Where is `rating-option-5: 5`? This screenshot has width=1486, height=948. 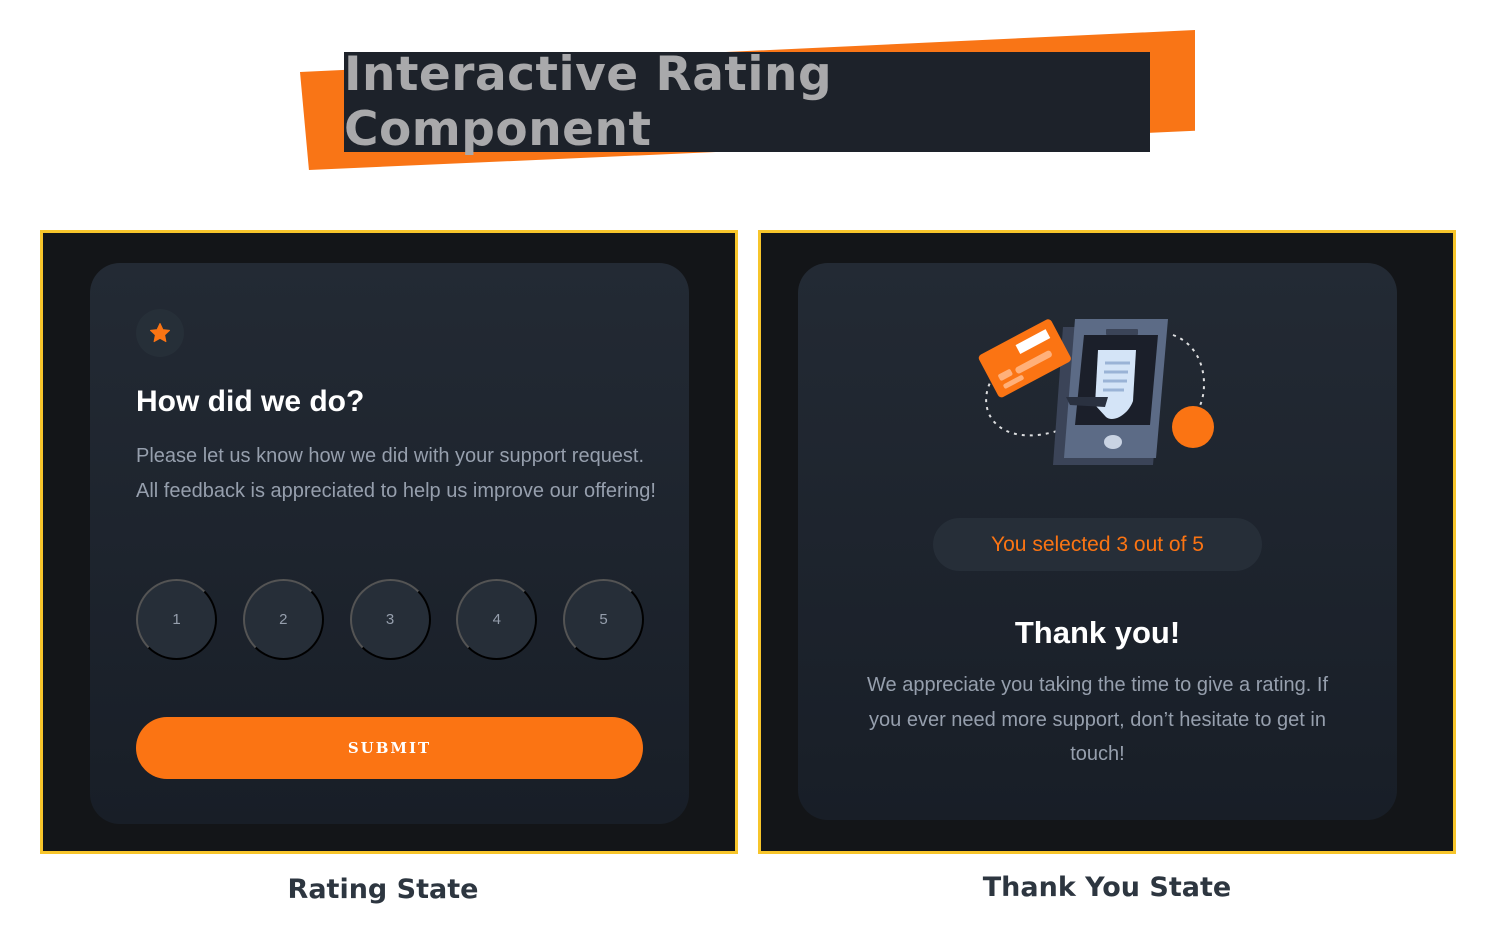
rating-option-5: 5 is located at coordinates (603, 619).